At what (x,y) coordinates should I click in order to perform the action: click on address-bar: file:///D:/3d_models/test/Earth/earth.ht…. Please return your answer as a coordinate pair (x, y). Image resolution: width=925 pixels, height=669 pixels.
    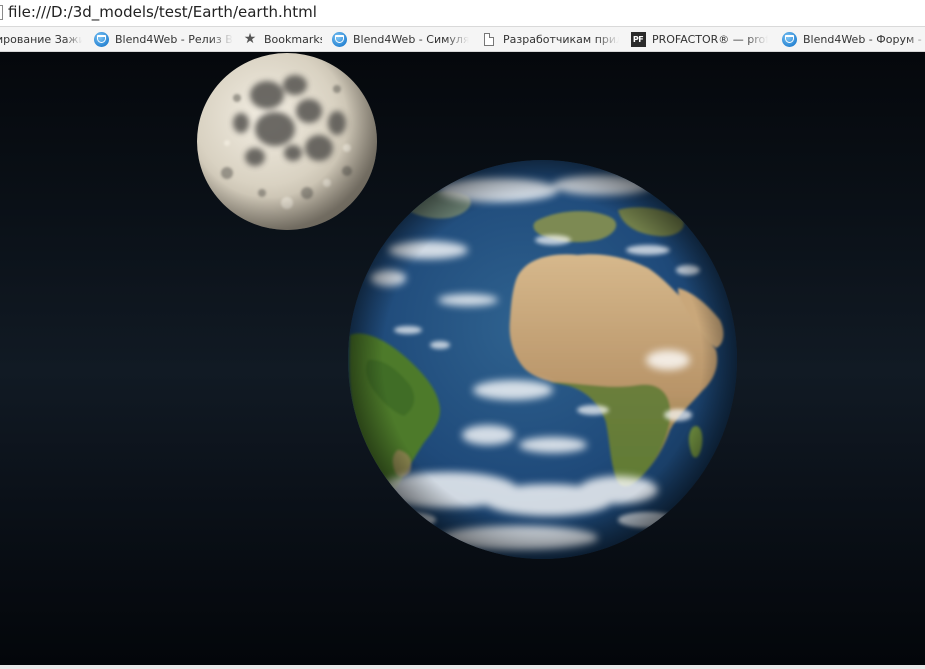
    Looking at the image, I should click on (462, 13).